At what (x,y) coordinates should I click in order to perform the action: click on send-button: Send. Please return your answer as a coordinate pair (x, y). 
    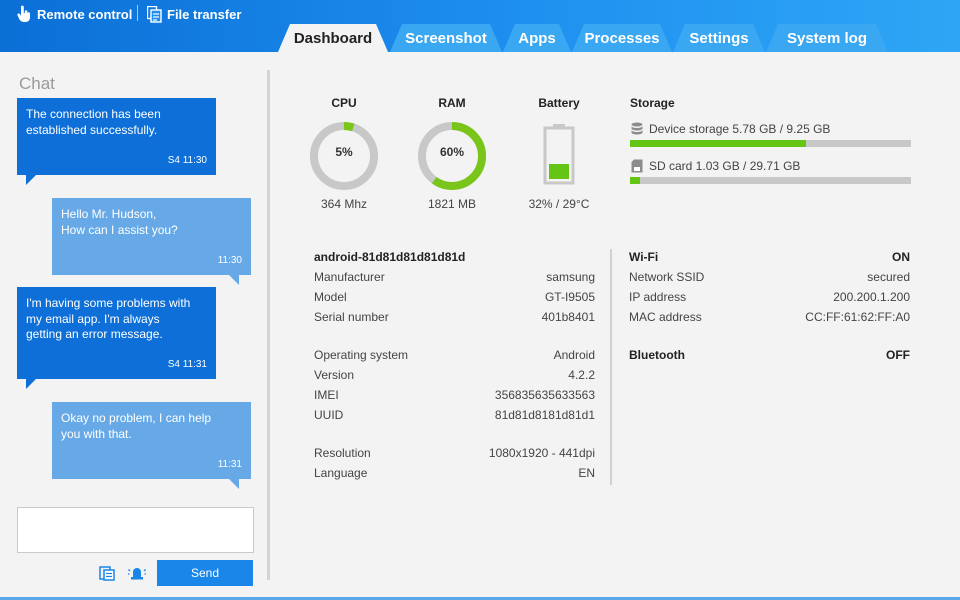
    Looking at the image, I should click on (205, 573).